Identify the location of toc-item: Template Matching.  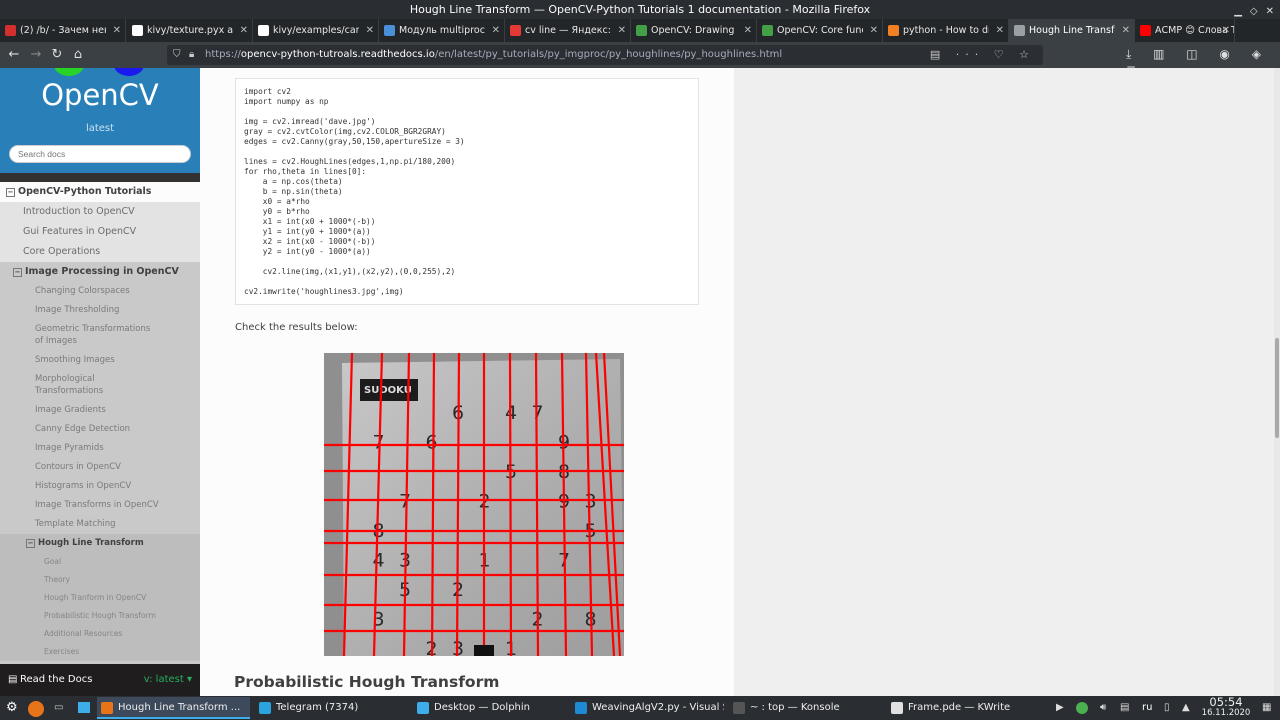
(100, 524).